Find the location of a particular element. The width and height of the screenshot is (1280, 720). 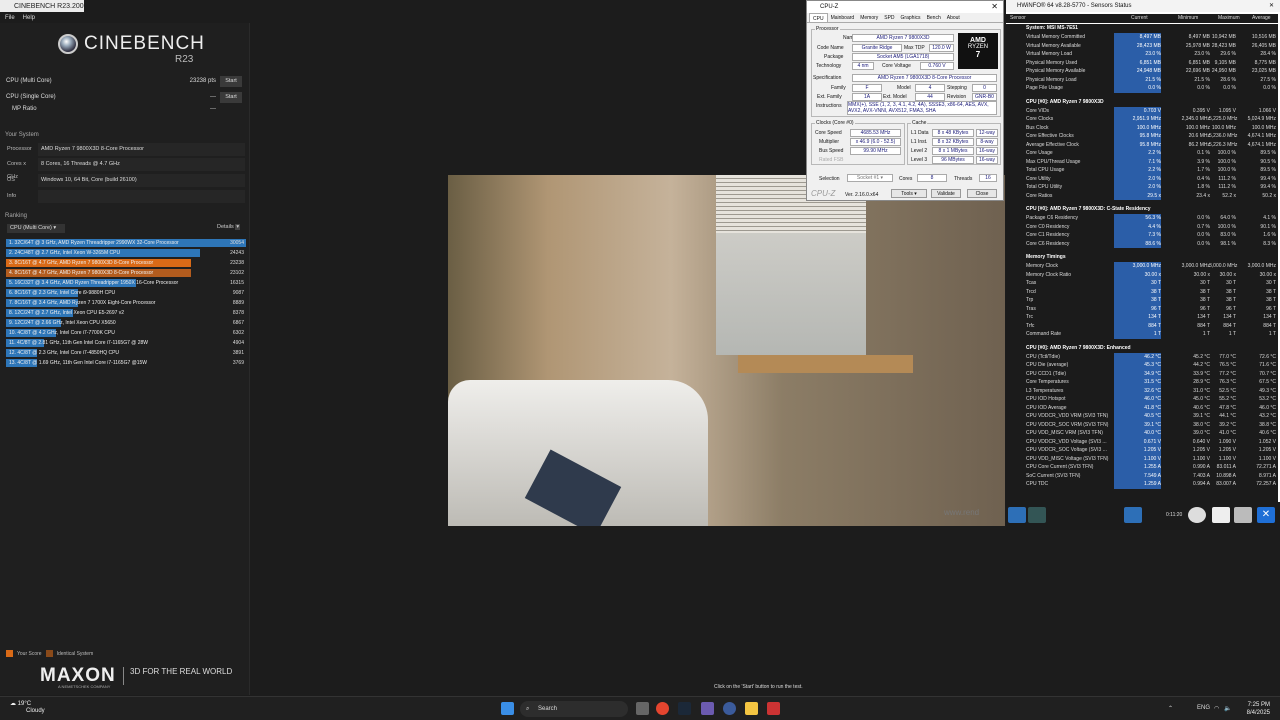

tab-bench: Bench is located at coordinates (934, 17).